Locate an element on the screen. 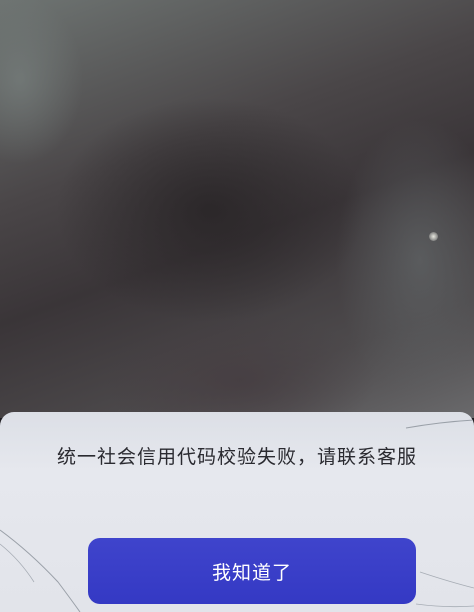 This screenshot has height=612, width=474. got-it-button: 我知道了 is located at coordinates (252, 571).